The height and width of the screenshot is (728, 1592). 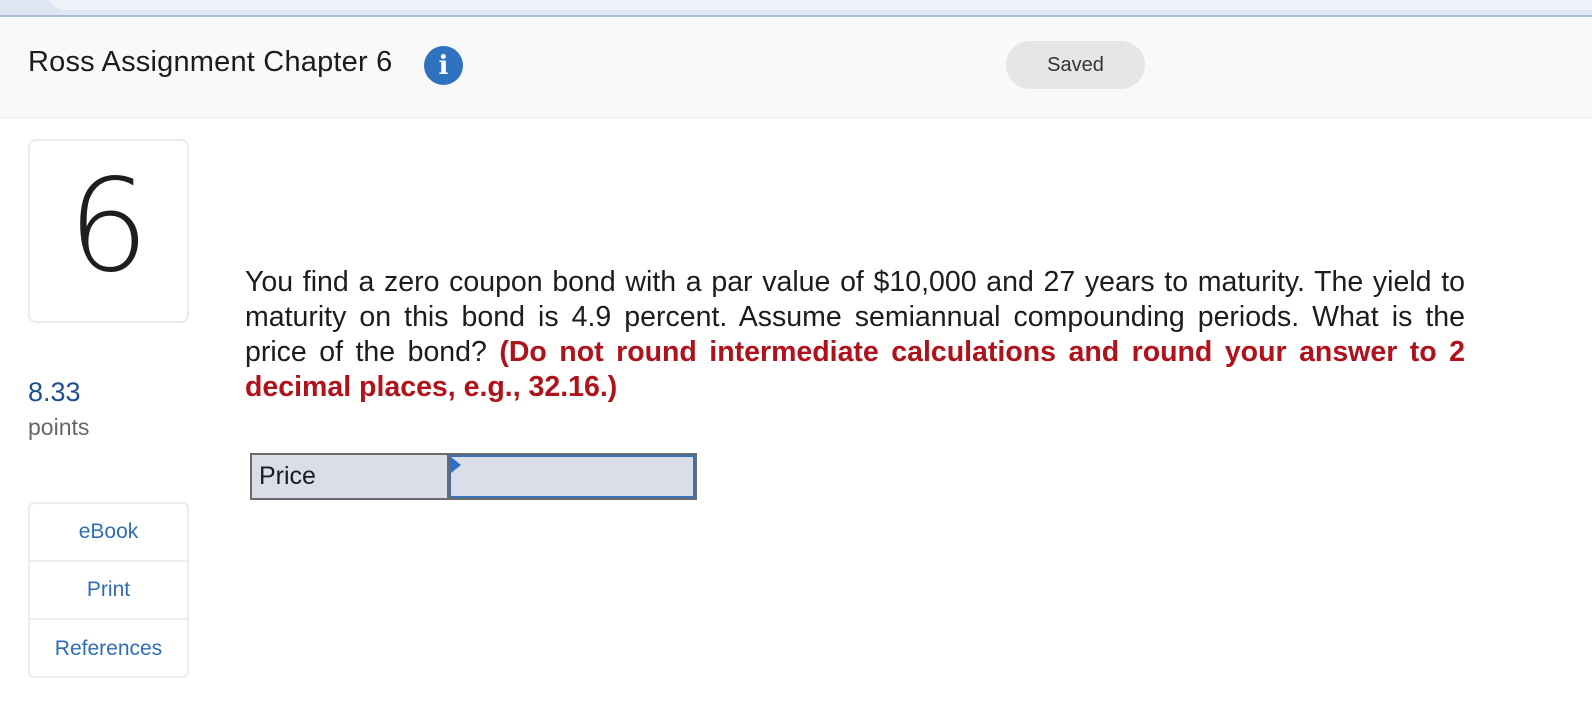 What do you see at coordinates (108, 533) in the screenshot?
I see `ebook-link: eBook` at bounding box center [108, 533].